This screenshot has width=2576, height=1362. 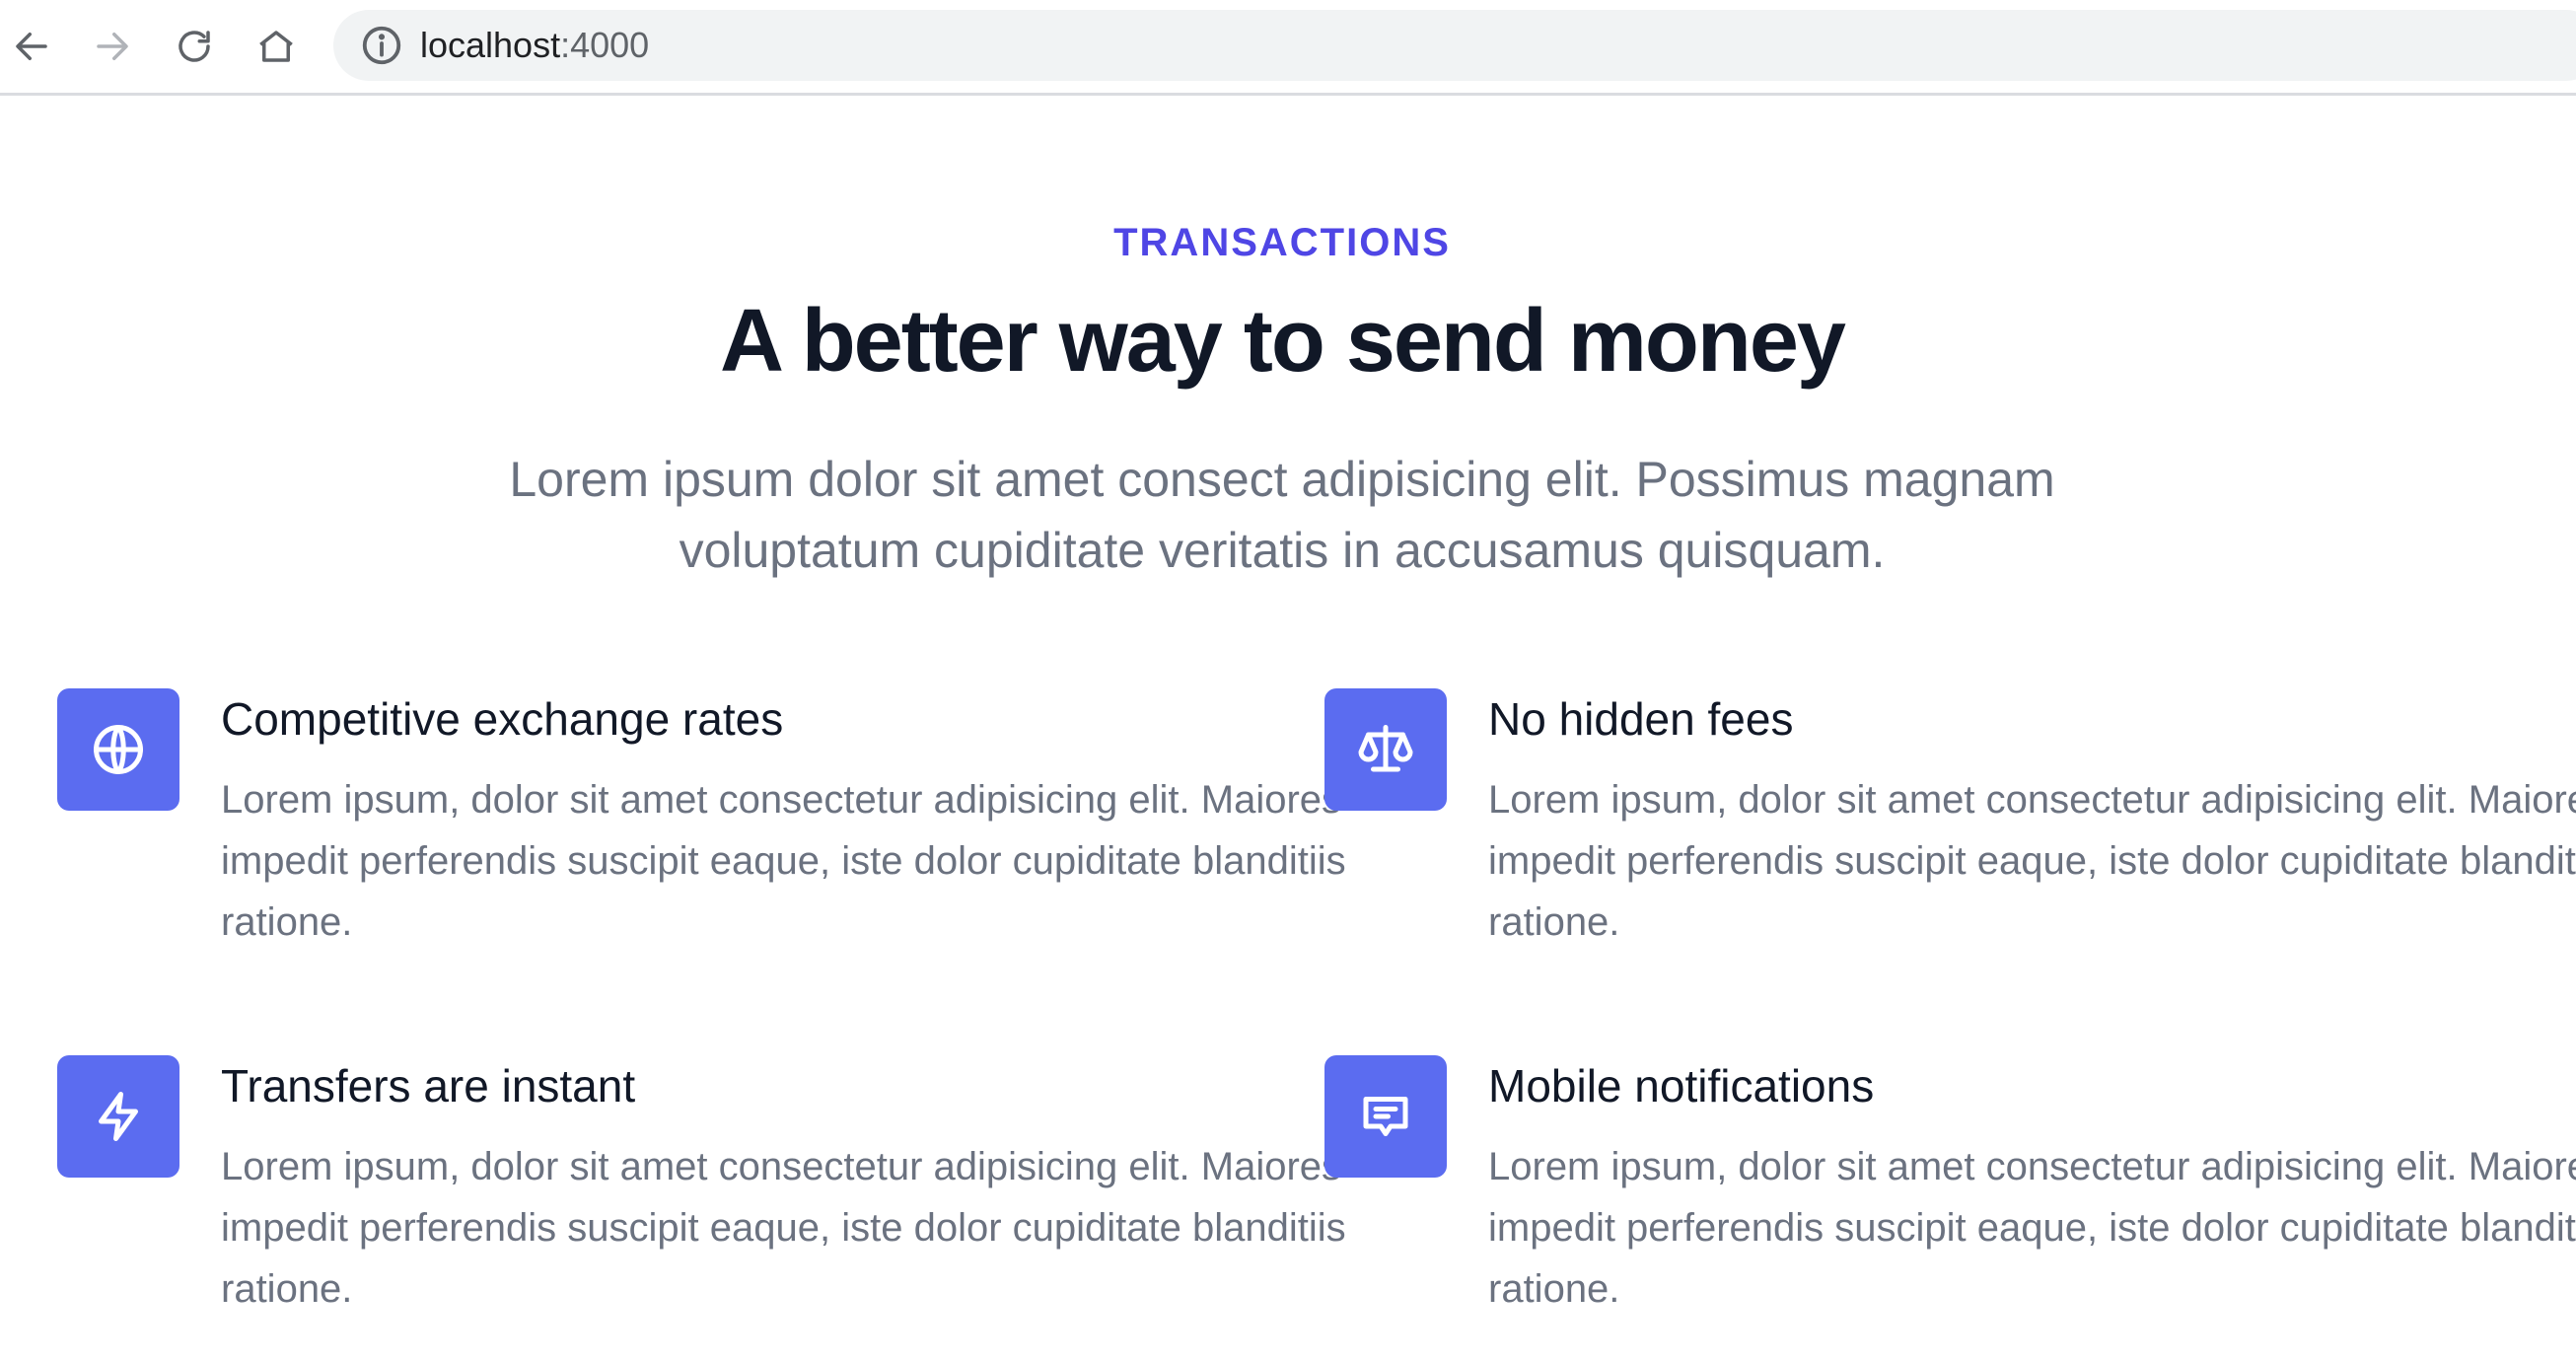 I want to click on feature-title: Transfers are instant, so click(x=428, y=1085).